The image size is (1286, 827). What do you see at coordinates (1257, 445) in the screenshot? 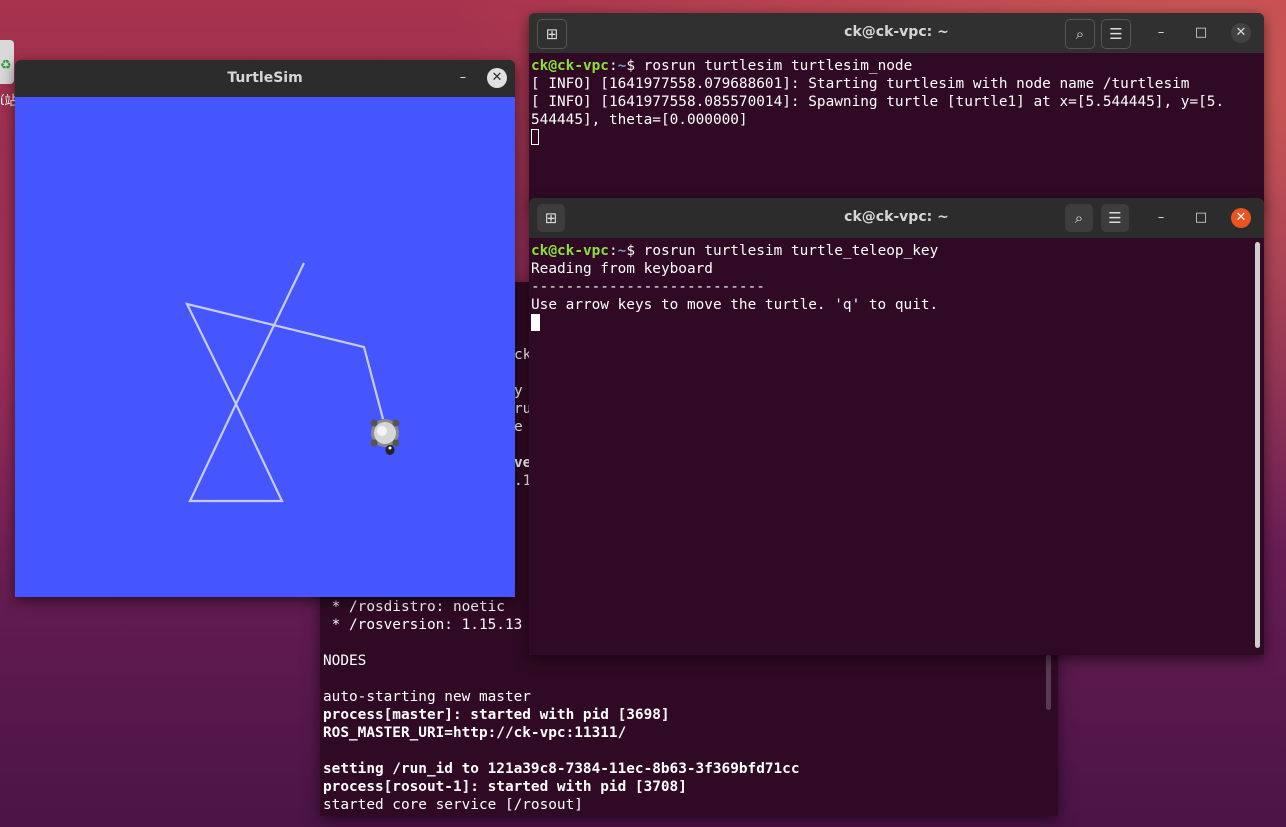
I see `teleop-scrollbar` at bounding box center [1257, 445].